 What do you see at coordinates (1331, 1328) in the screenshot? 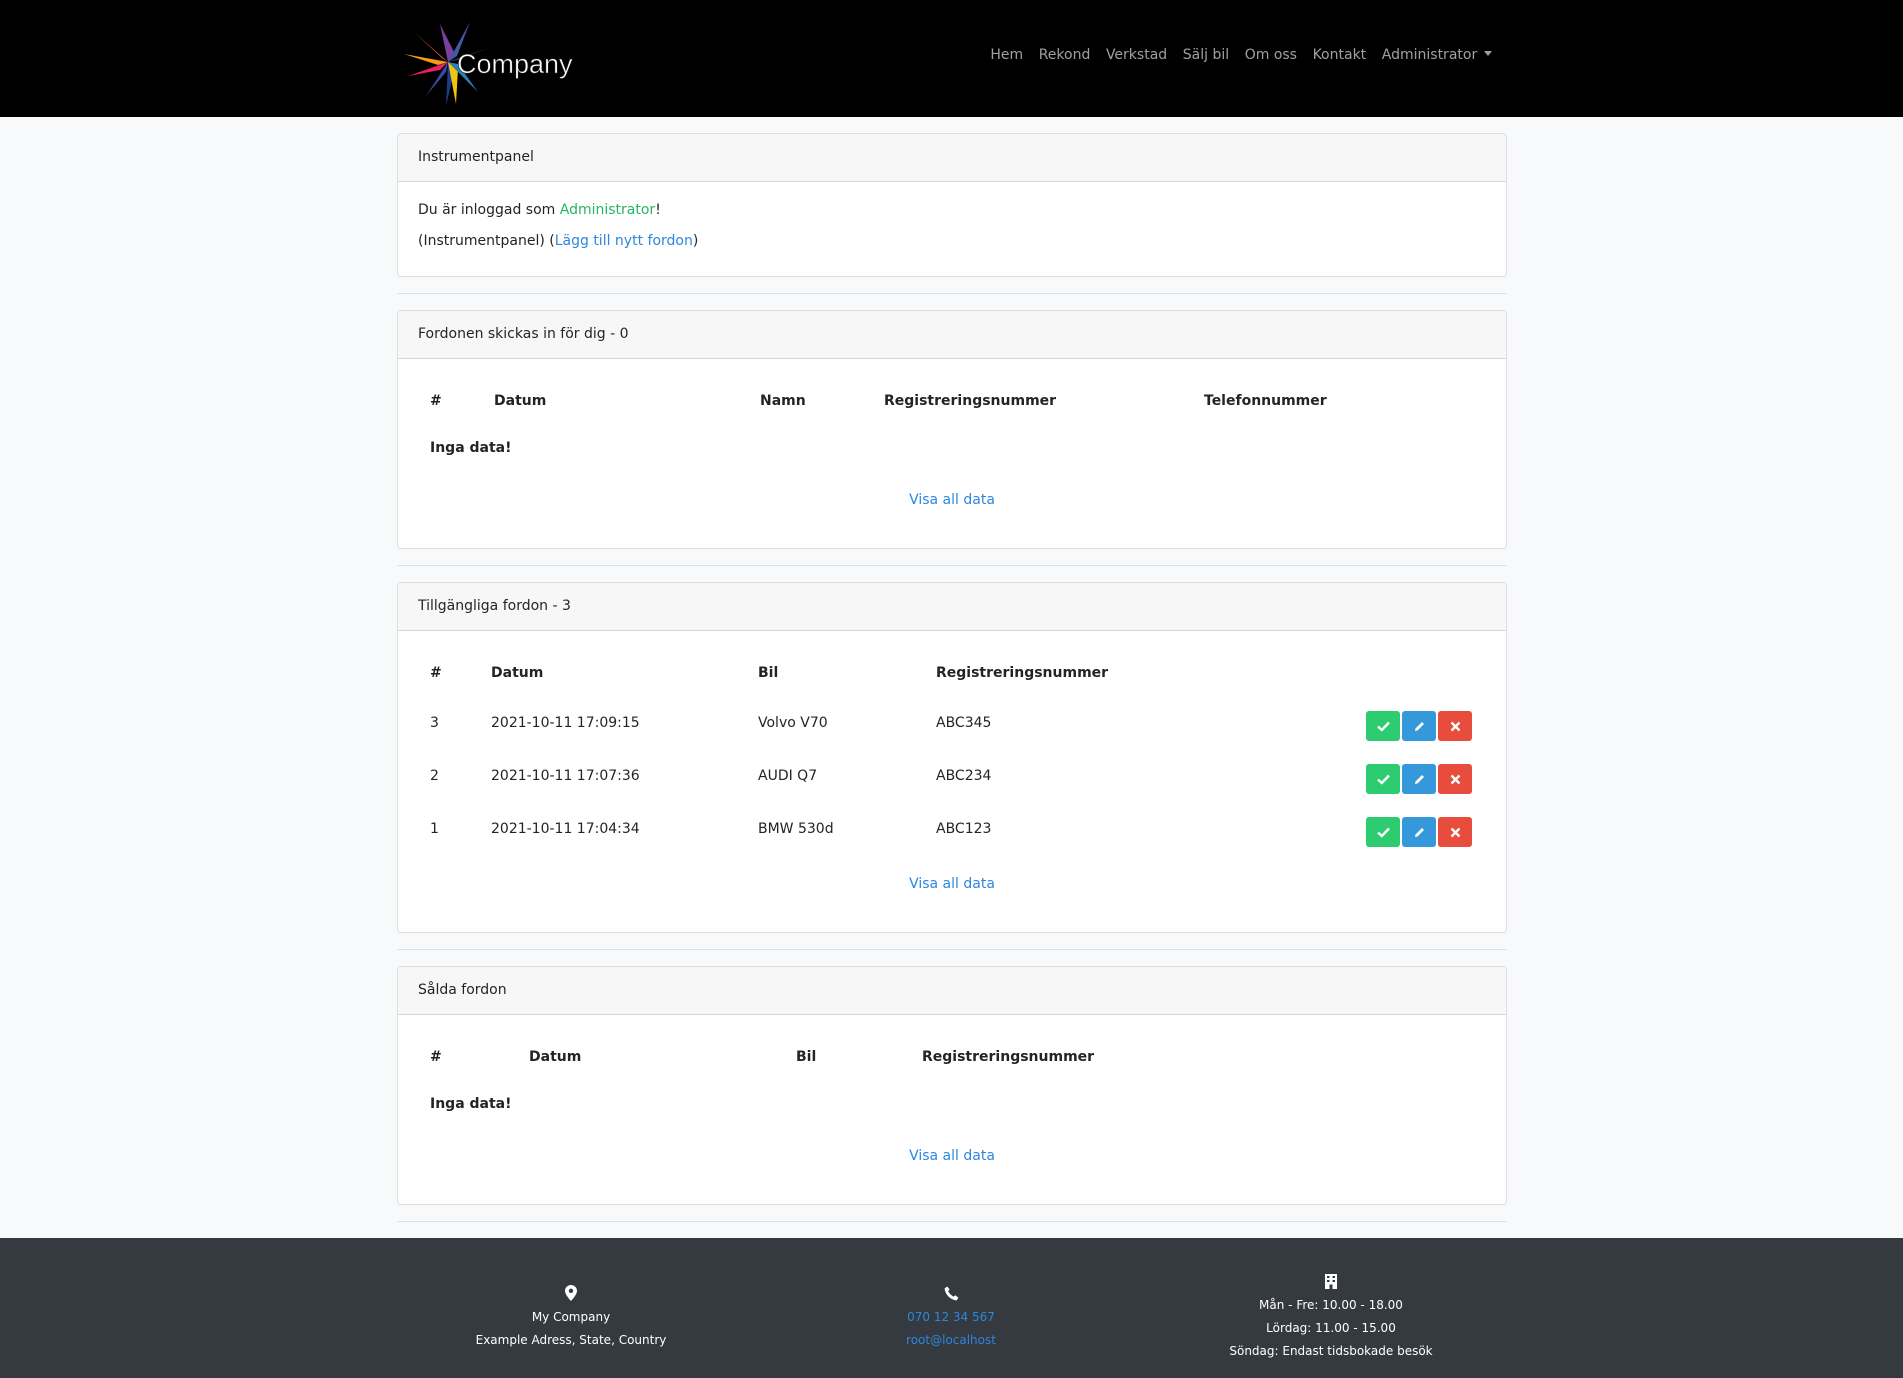
I see `footer-hours-saturday: Lördag: 11.00 - 15.00` at bounding box center [1331, 1328].